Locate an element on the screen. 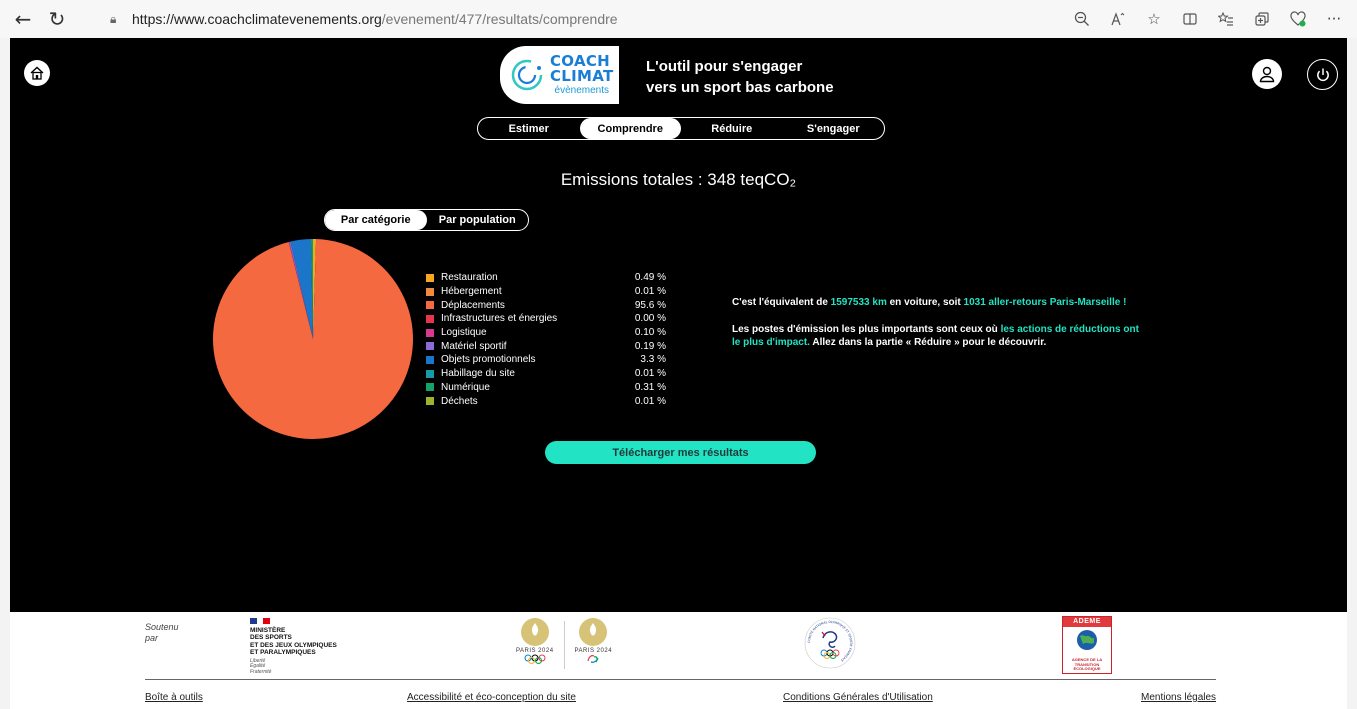 Image resolution: width=1357 pixels, height=709 pixels. chart-view-toggle: Par catégorie Par population is located at coordinates (426, 220).